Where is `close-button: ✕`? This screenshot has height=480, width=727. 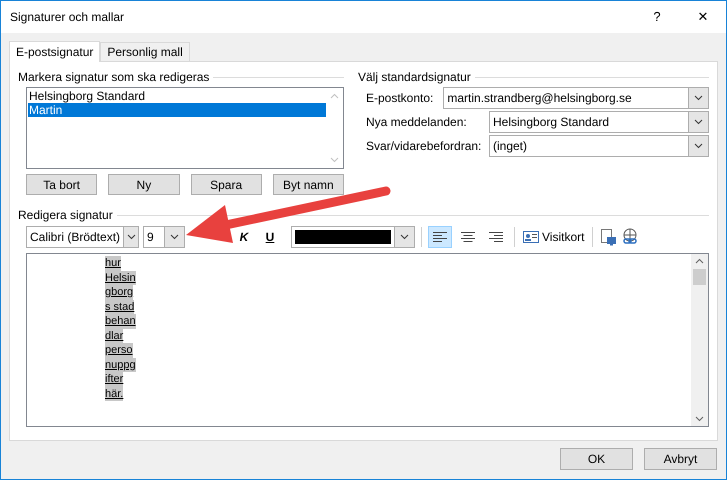
close-button: ✕ is located at coordinates (703, 17).